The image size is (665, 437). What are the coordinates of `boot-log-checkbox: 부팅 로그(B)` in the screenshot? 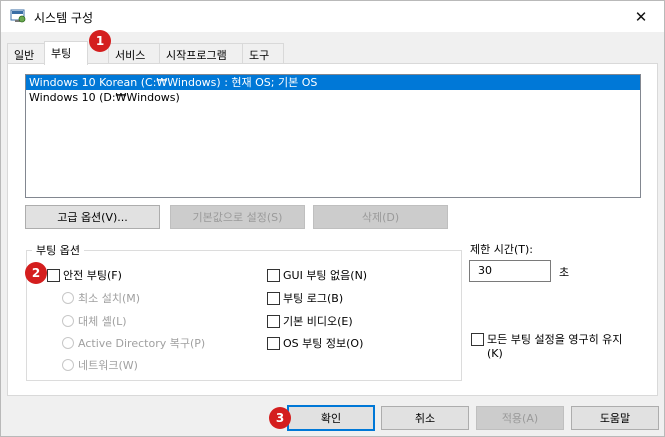 It's located at (305, 298).